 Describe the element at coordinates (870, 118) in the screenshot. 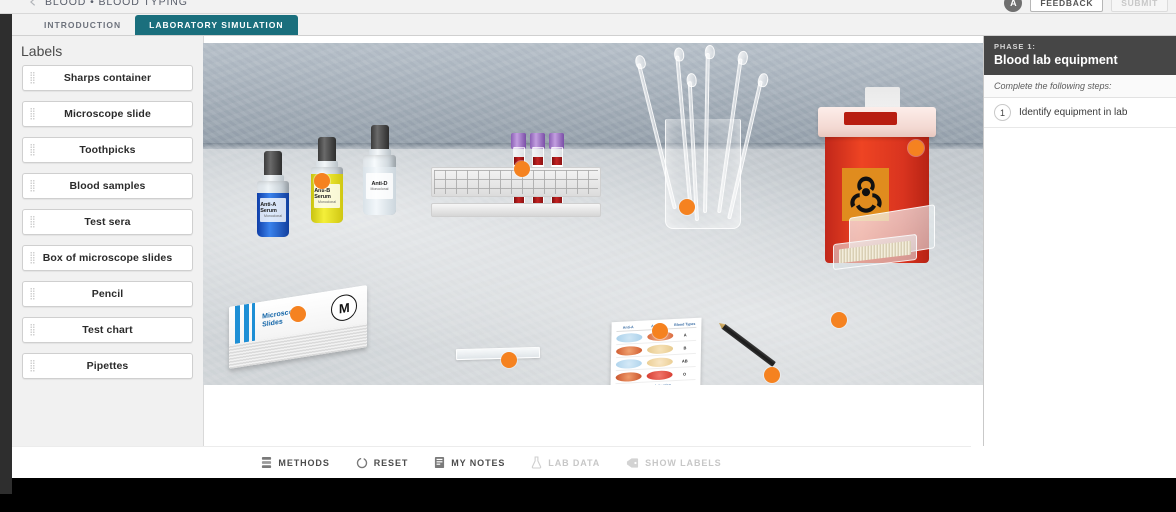

I see `sharps-slot` at that location.